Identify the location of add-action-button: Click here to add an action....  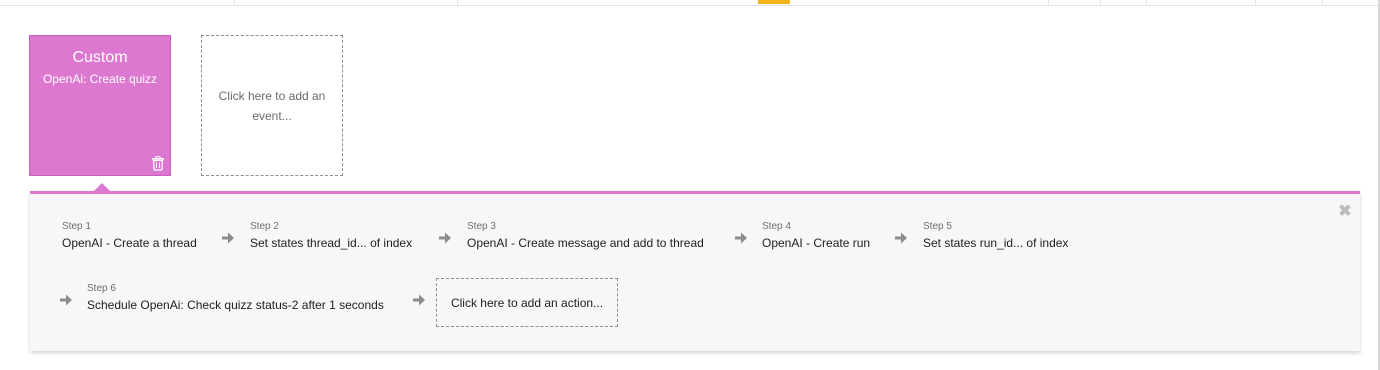
(527, 302).